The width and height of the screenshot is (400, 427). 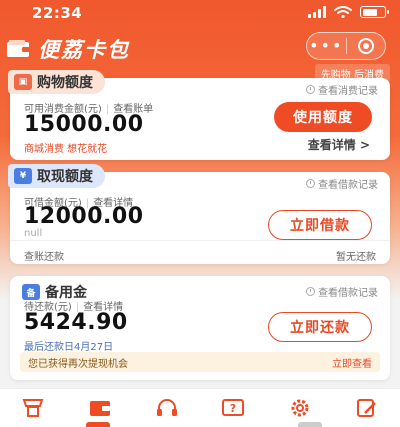 I want to click on consumption-record-link: 查看消费记录, so click(x=342, y=89).